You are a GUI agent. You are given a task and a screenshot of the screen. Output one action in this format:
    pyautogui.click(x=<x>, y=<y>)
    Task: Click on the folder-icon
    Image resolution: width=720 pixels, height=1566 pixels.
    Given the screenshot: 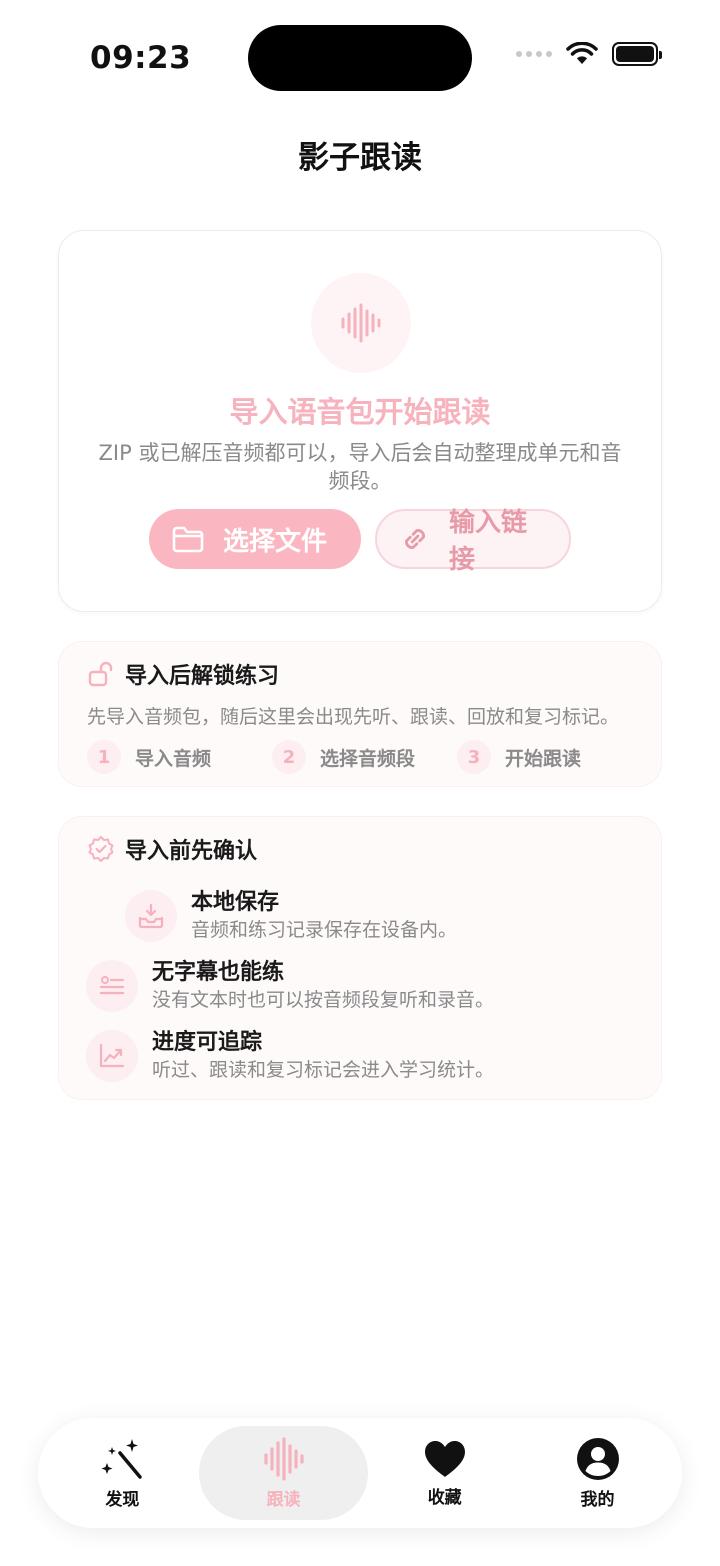 What is the action you would take?
    pyautogui.click(x=188, y=539)
    